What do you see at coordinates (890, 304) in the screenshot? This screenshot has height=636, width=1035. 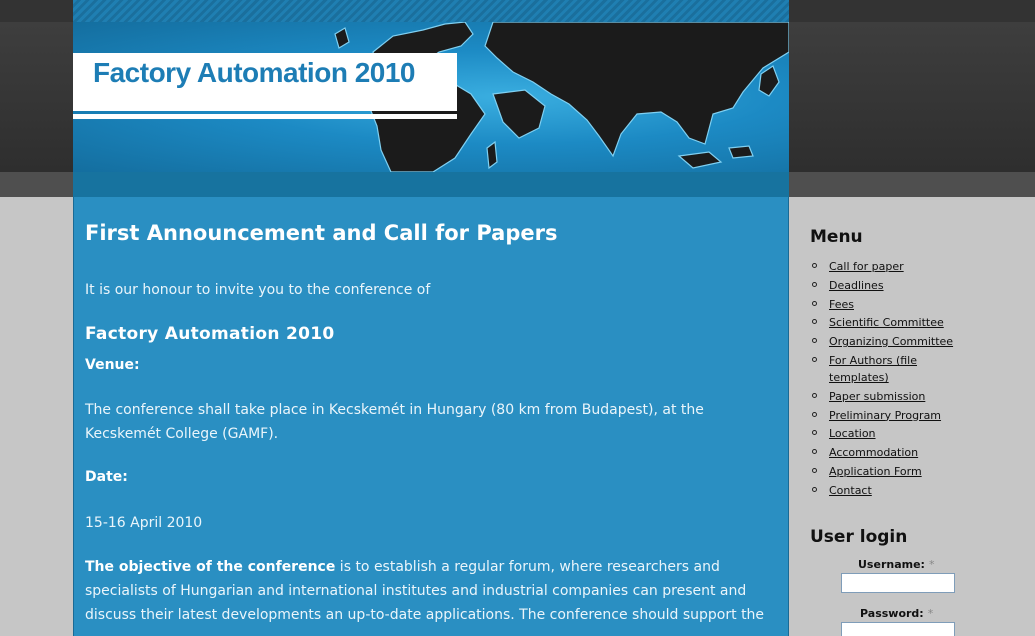 I see `menu-item-fees: Fees` at bounding box center [890, 304].